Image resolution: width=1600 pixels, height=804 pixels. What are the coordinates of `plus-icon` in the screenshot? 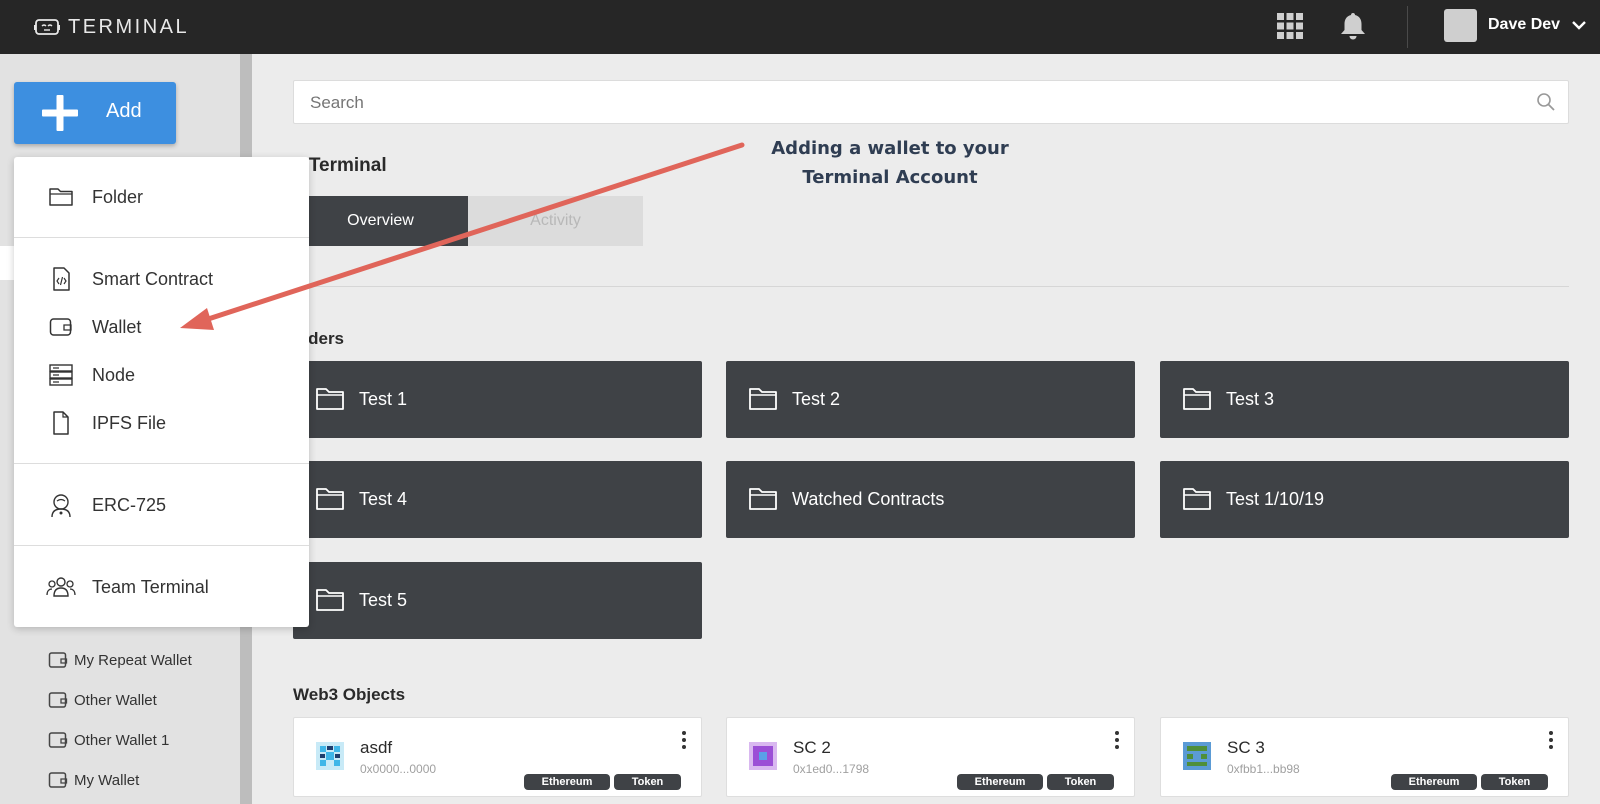 It's located at (60, 113).